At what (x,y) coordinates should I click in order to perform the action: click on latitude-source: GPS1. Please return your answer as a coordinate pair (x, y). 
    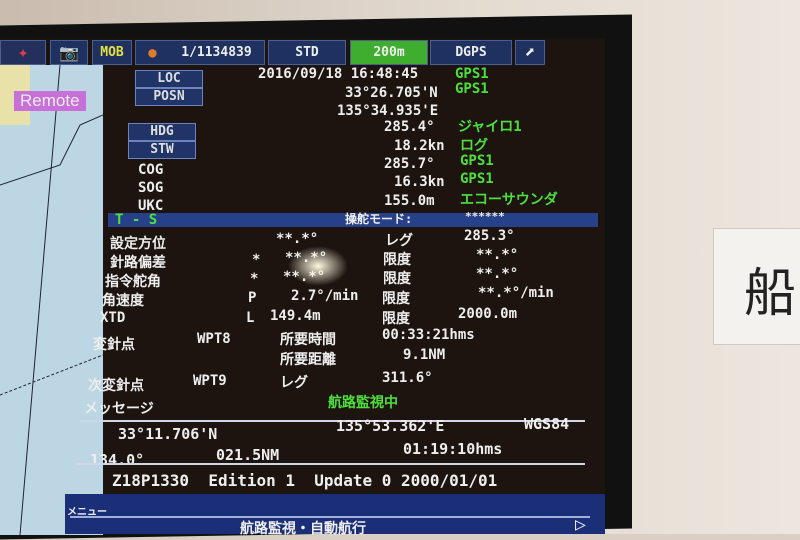
    Looking at the image, I should click on (472, 89).